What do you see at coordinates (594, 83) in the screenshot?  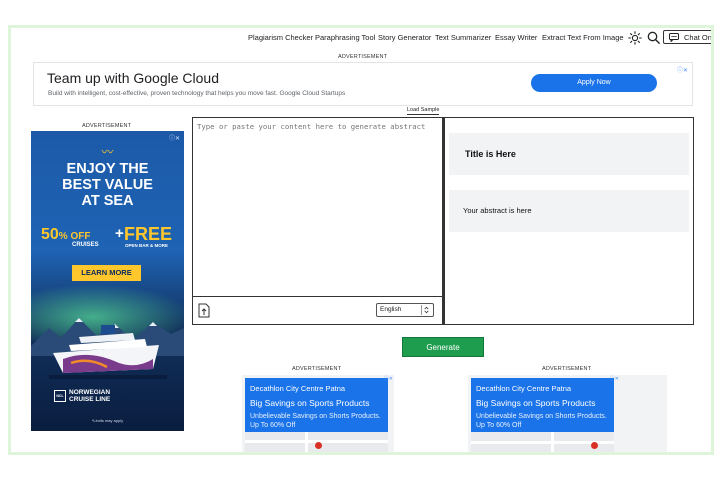 I see `apply-now-button: Apply Now` at bounding box center [594, 83].